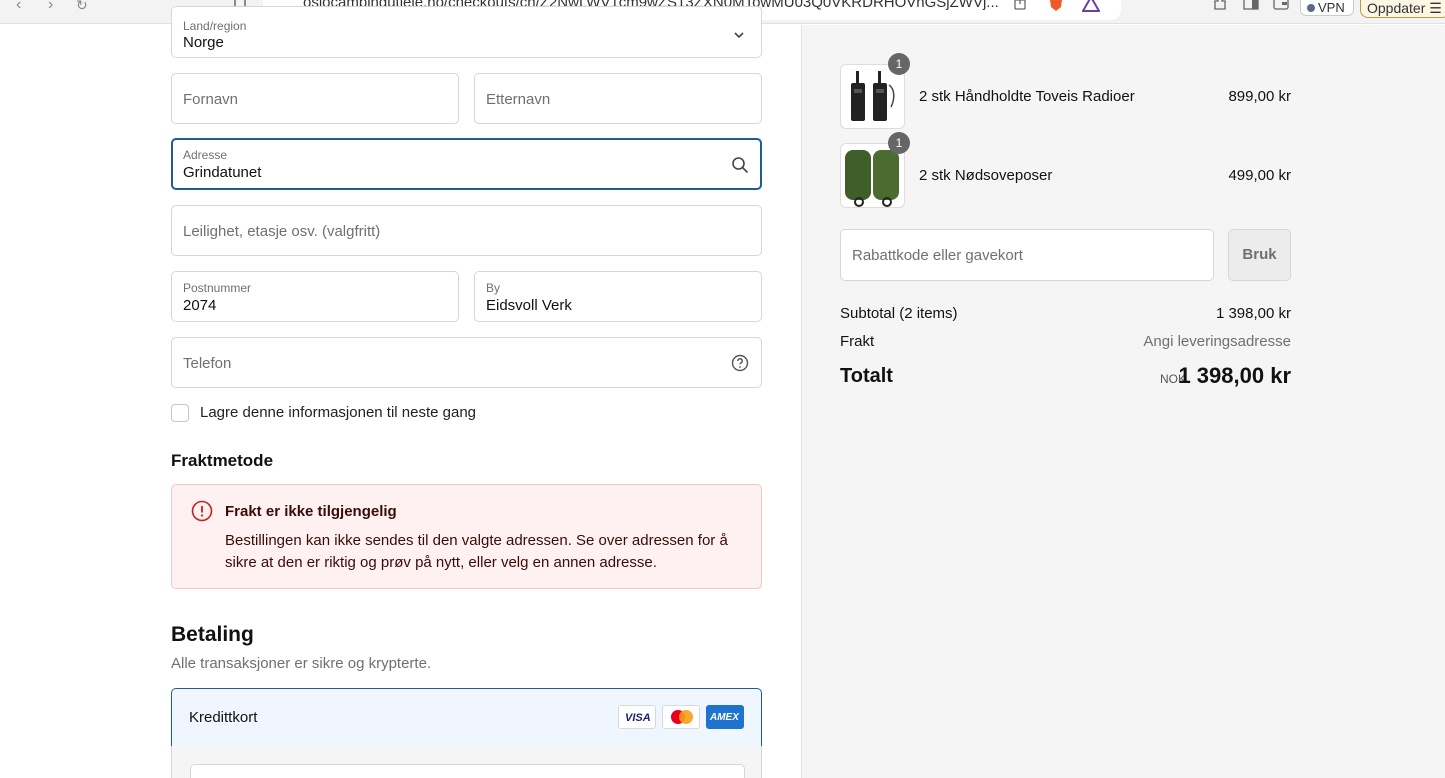 Image resolution: width=1445 pixels, height=778 pixels. I want to click on vpn-status-icon, so click(1311, 8).